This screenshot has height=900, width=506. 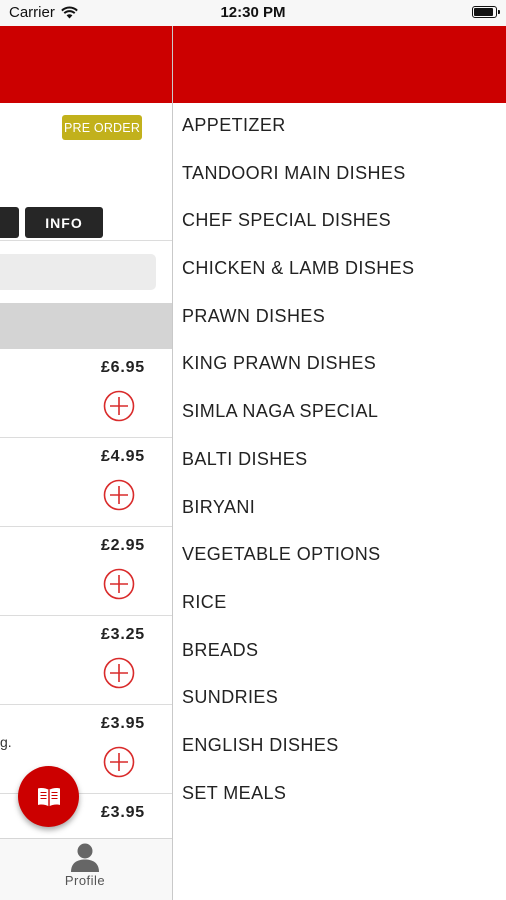 I want to click on section-header, so click(x=86, y=326).